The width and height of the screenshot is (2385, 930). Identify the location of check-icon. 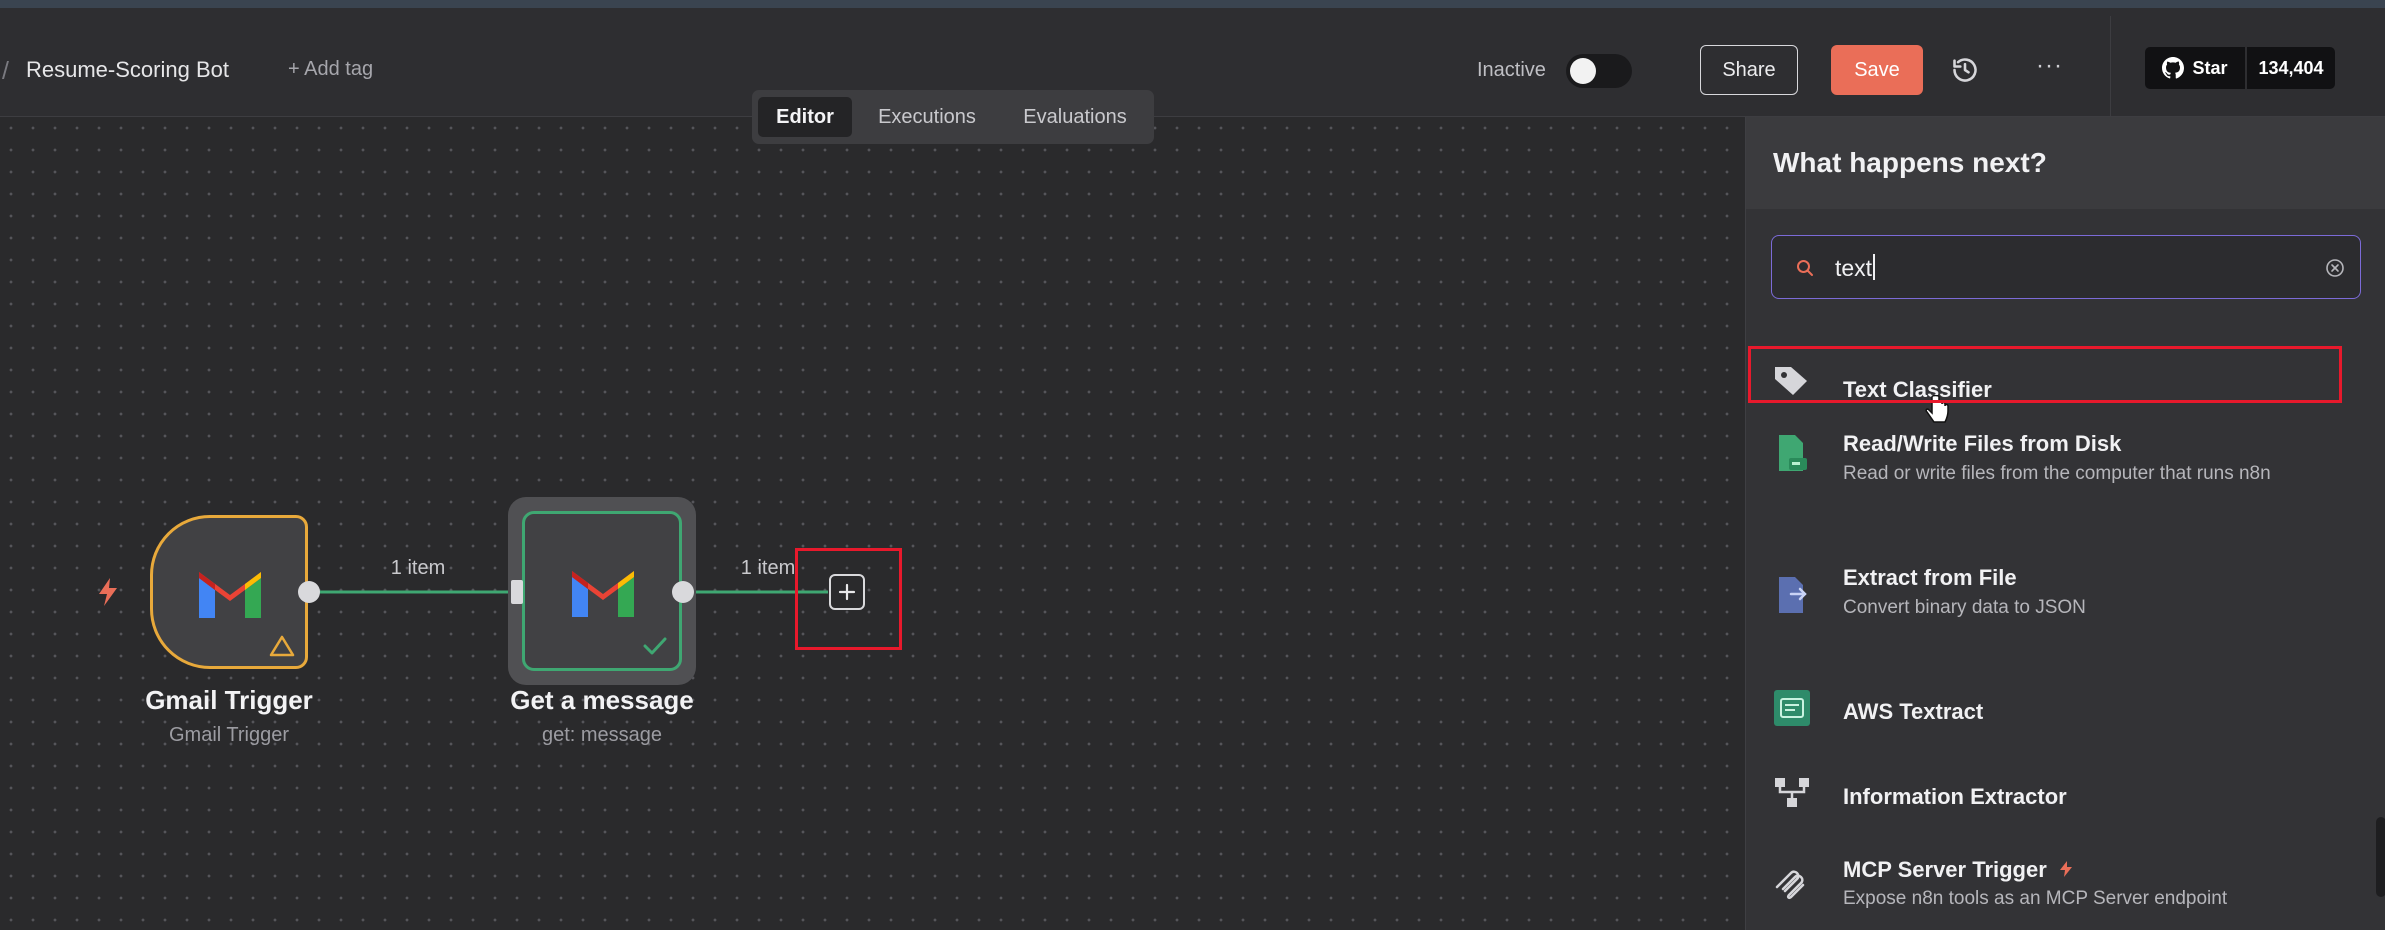
(655, 646).